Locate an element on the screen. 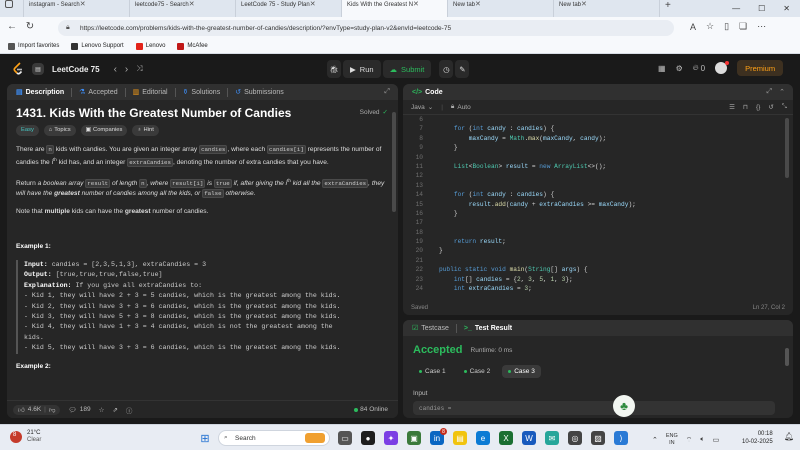 The height and width of the screenshot is (450, 800). minimize-icon: — is located at coordinates (736, 8).